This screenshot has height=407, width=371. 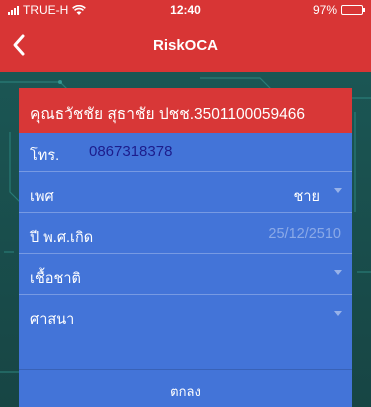 What do you see at coordinates (185, 275) in the screenshot?
I see `nationality-select: เชื้อชาติ` at bounding box center [185, 275].